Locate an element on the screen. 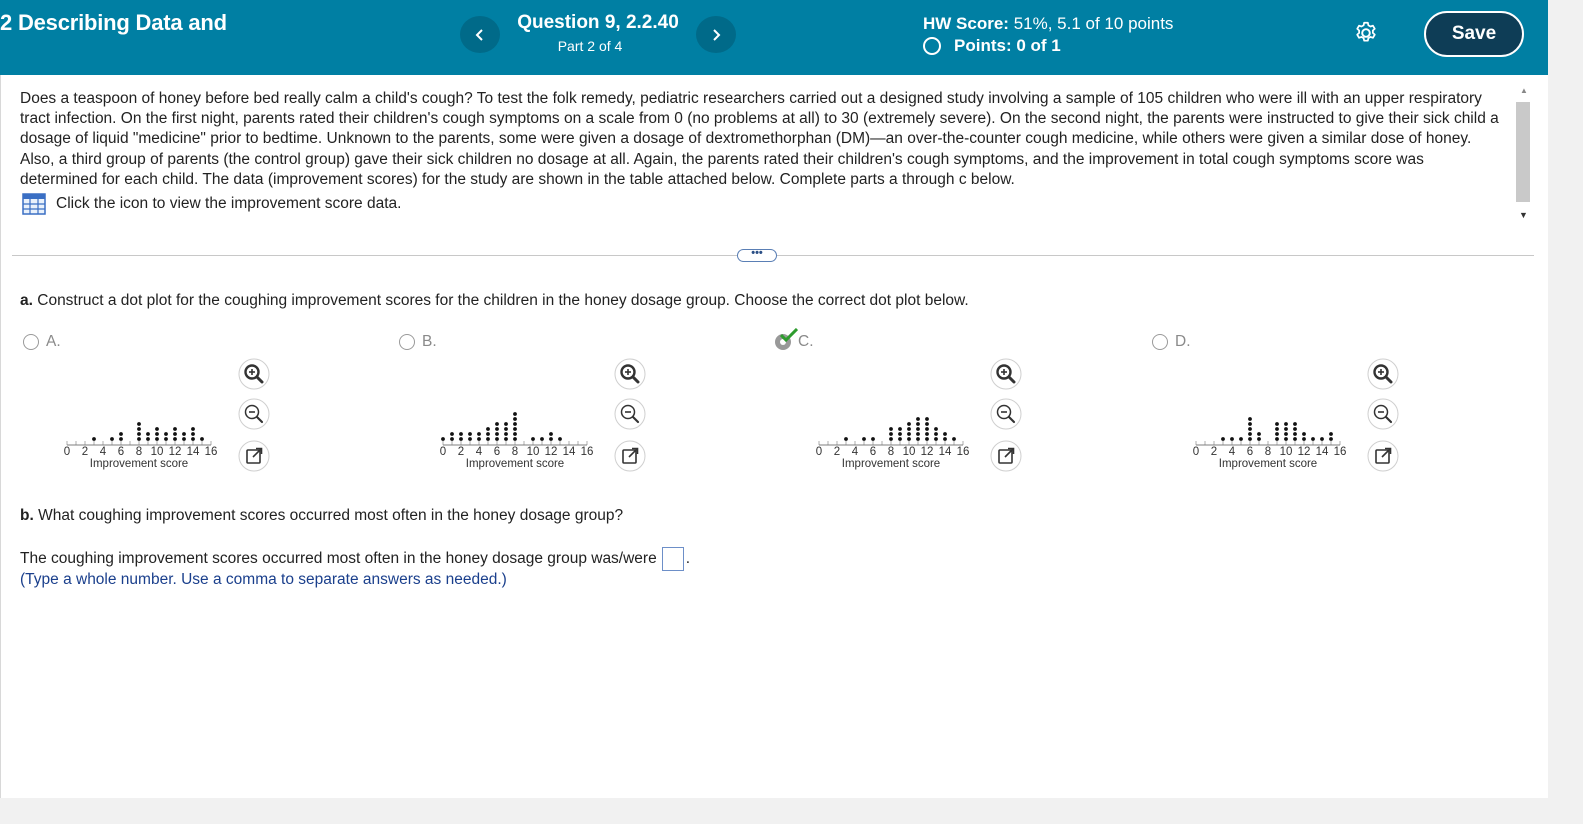  hw-score-value: 51%, 5.1 of 10 points is located at coordinates (1093, 23).